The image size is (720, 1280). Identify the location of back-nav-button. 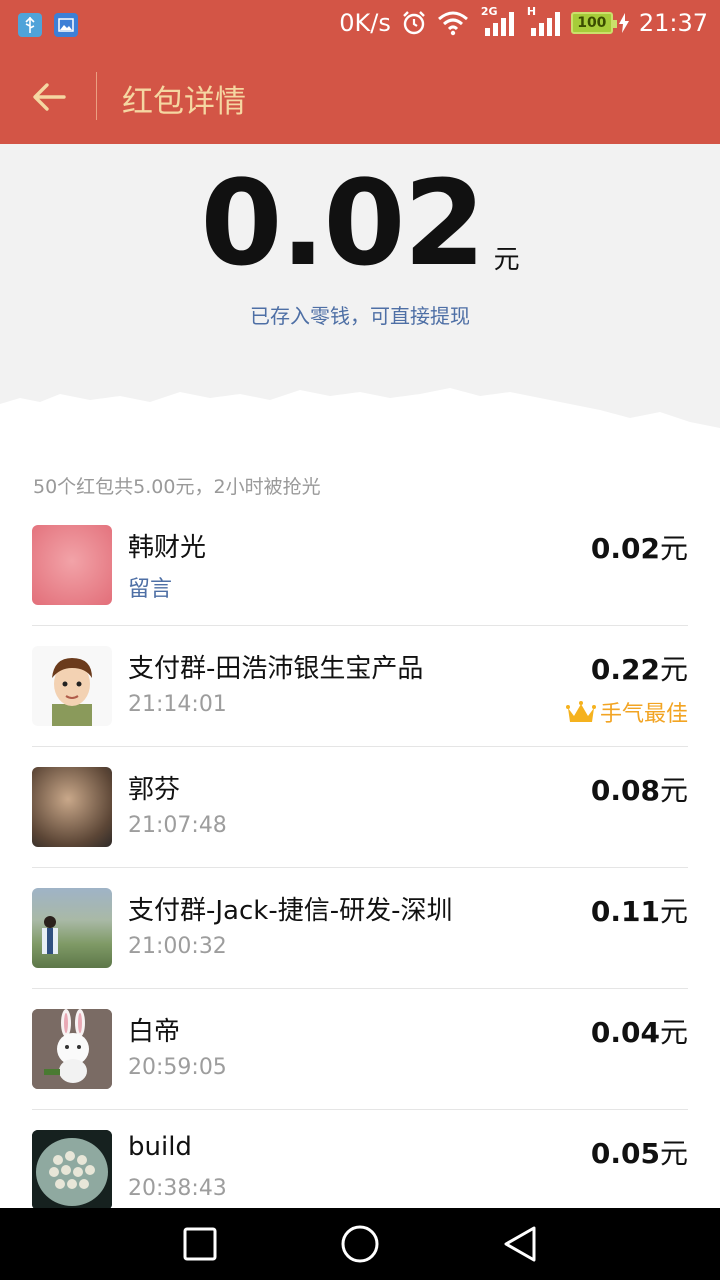
(520, 1244).